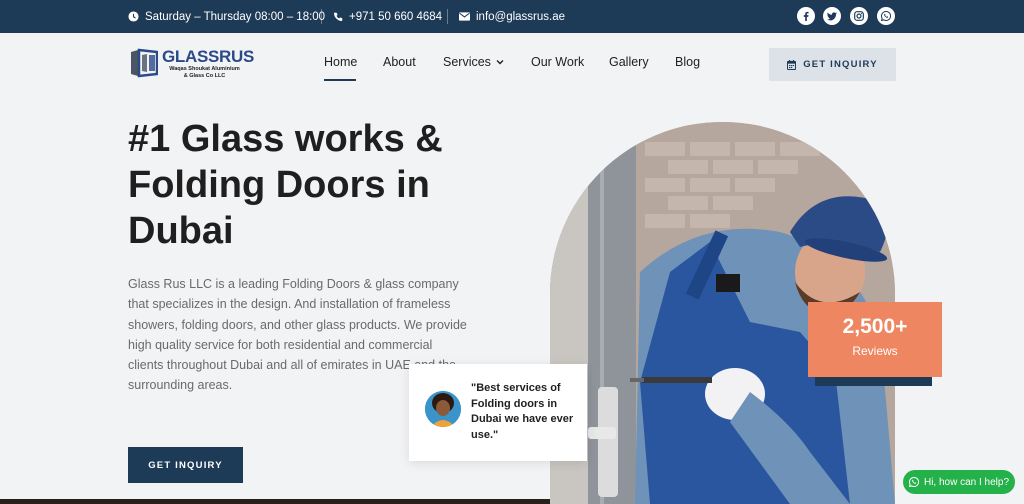 Image resolution: width=1024 pixels, height=504 pixels. I want to click on nav-services: Services, so click(473, 62).